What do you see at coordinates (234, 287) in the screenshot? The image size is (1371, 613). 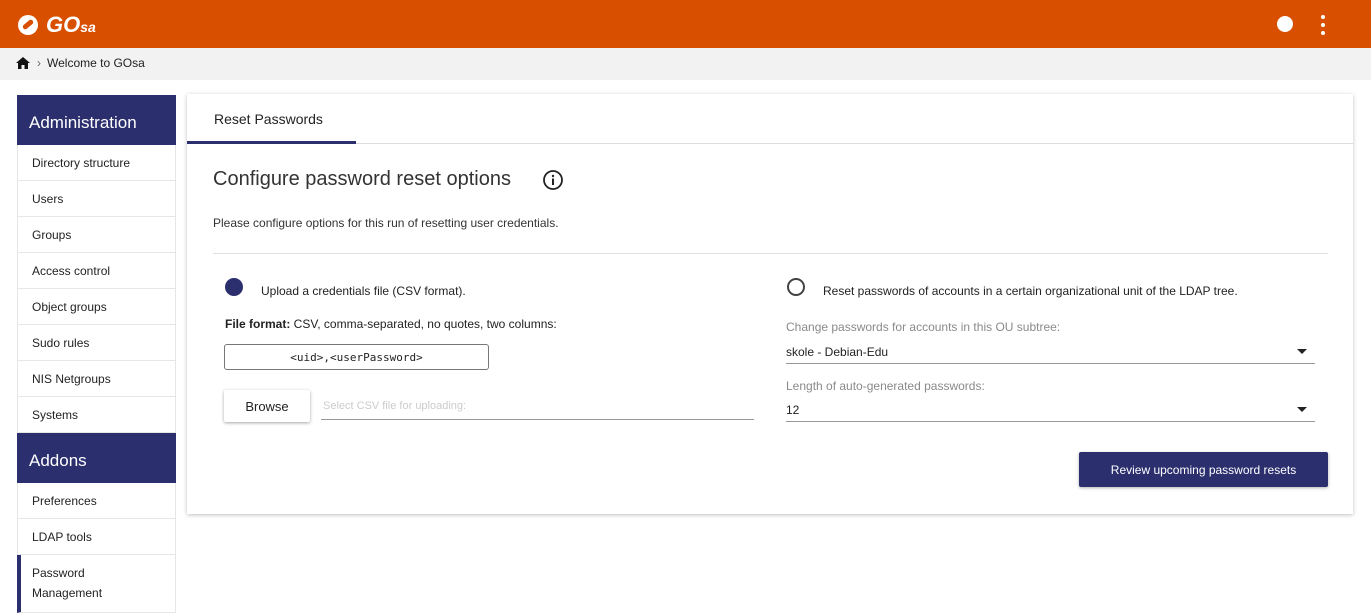 I see `radio-upload-credentials` at bounding box center [234, 287].